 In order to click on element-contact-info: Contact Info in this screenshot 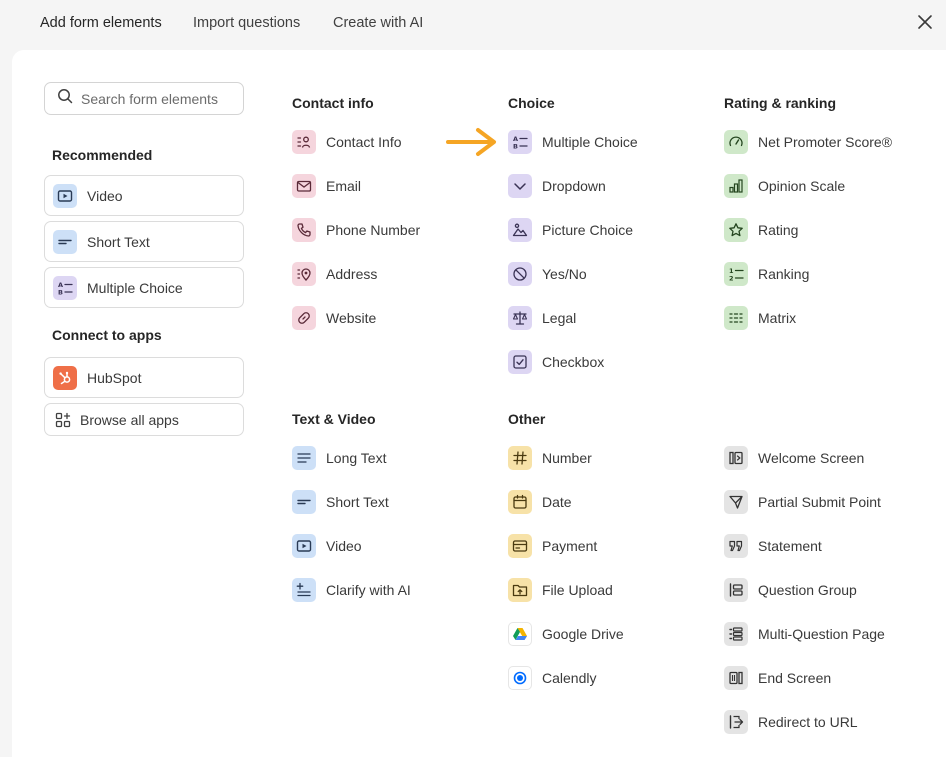, I will do `click(347, 142)`.